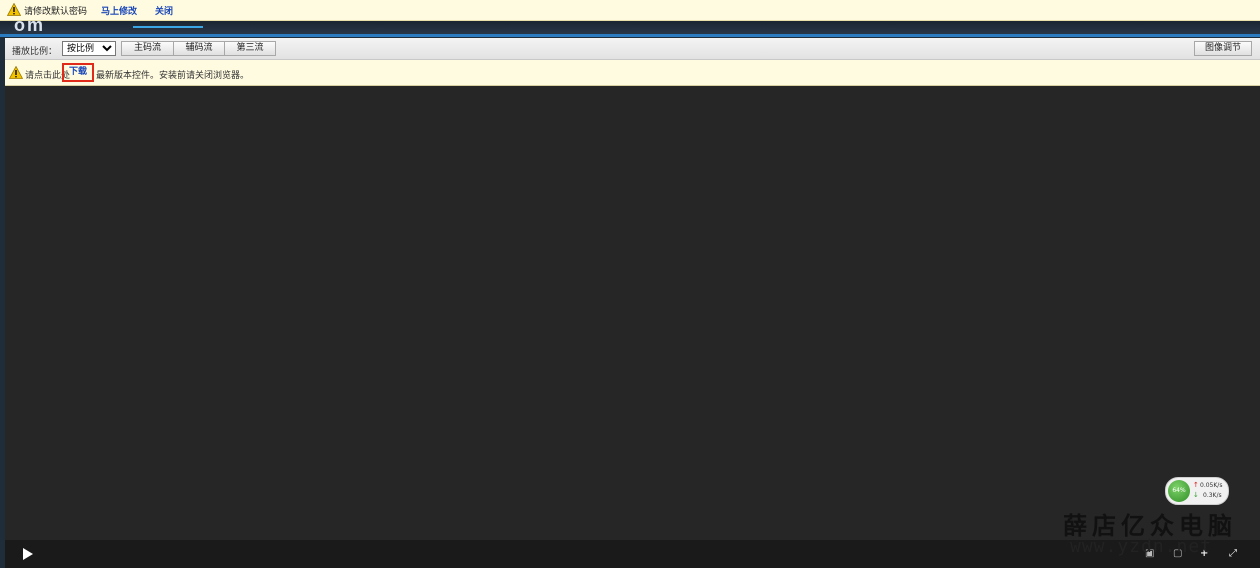 Image resolution: width=1260 pixels, height=568 pixels. I want to click on header-divider, so click(630, 35).